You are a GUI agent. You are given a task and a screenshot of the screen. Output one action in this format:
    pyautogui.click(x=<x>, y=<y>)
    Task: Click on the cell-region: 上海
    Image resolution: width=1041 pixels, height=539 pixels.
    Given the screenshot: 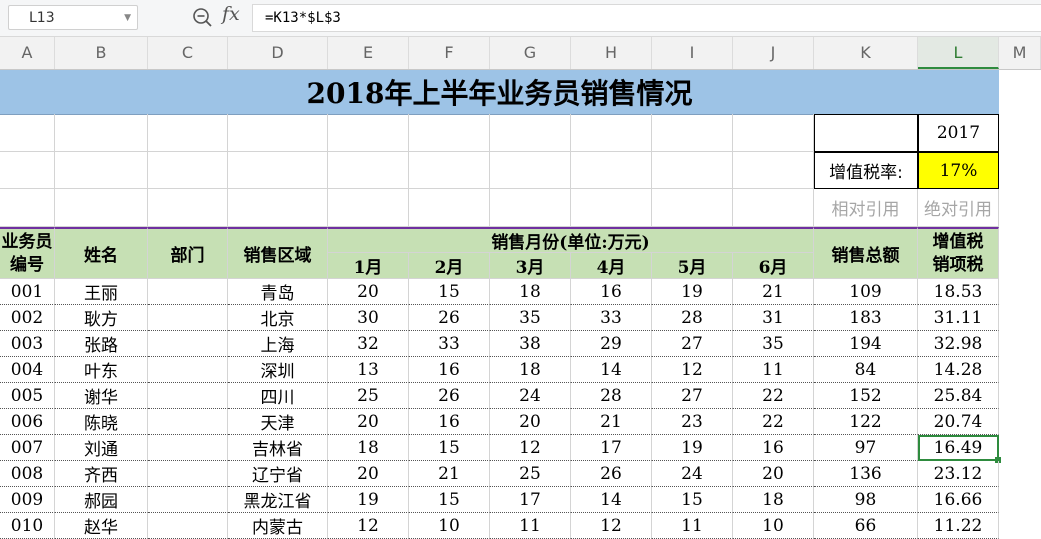 What is the action you would take?
    pyautogui.click(x=278, y=344)
    